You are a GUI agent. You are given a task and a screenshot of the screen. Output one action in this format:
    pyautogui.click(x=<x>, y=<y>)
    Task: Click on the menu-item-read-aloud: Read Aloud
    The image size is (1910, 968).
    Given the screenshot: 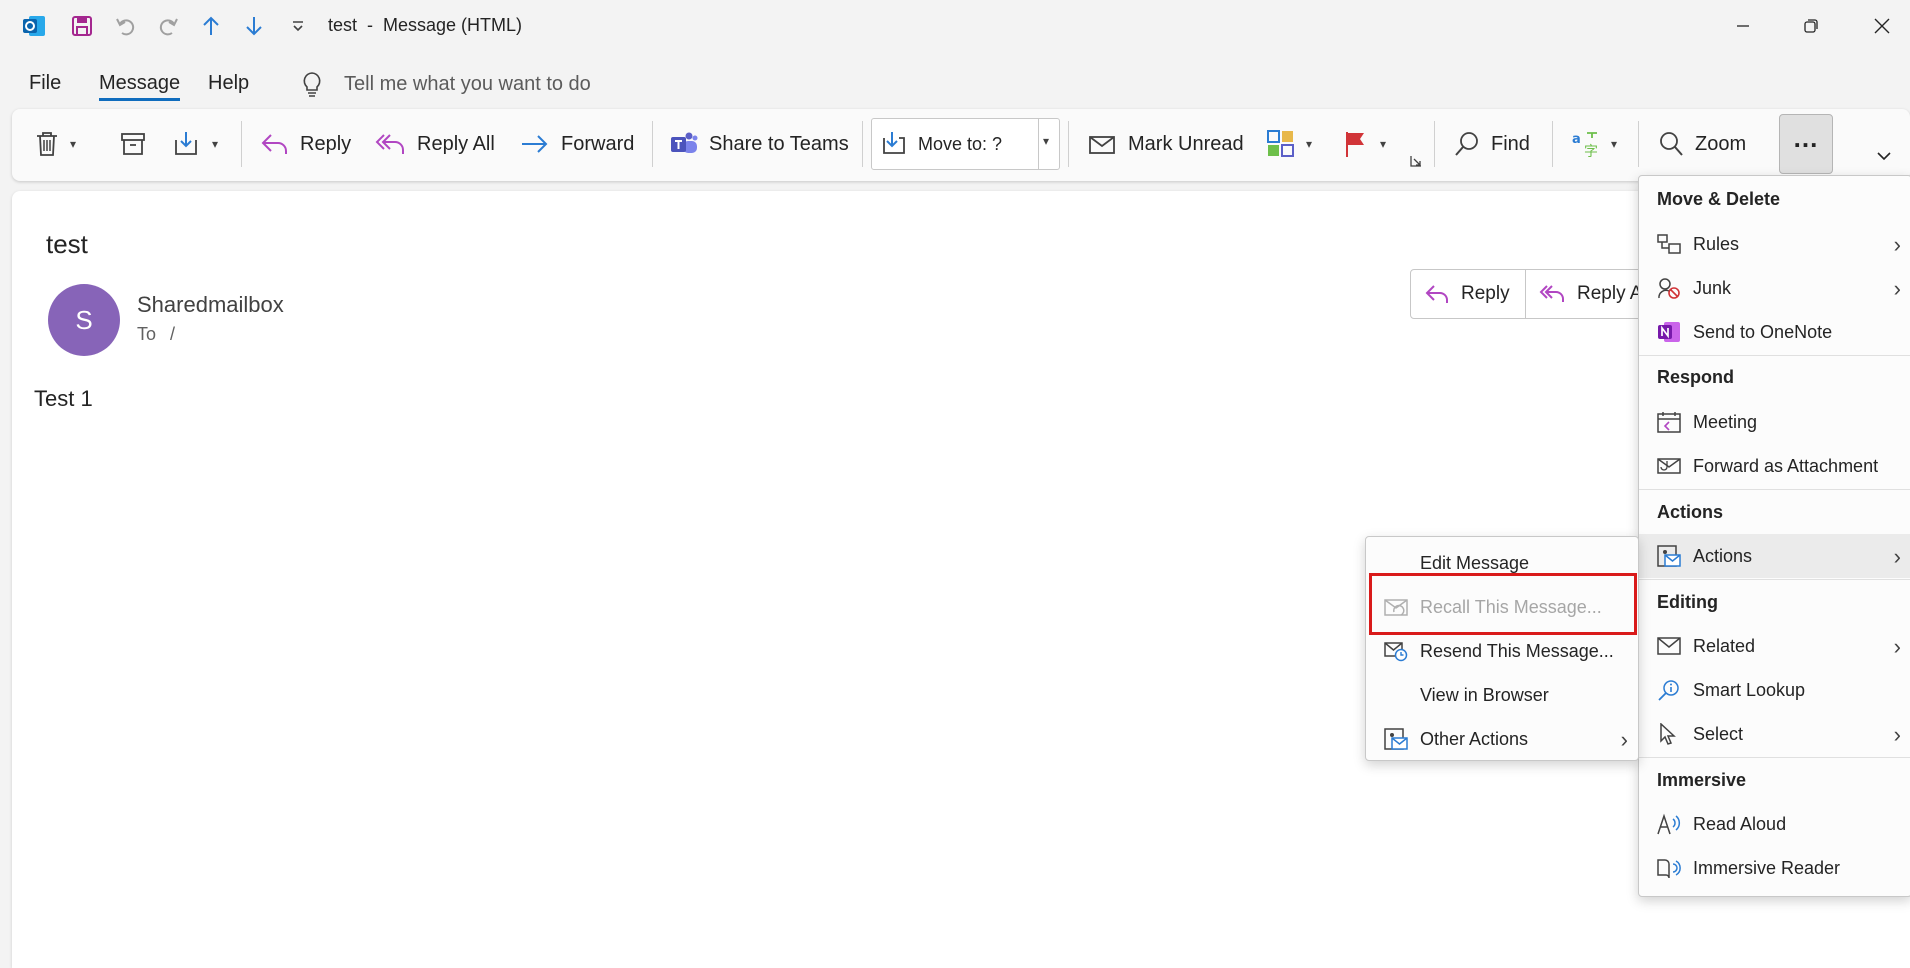 What is the action you would take?
    pyautogui.click(x=1774, y=824)
    